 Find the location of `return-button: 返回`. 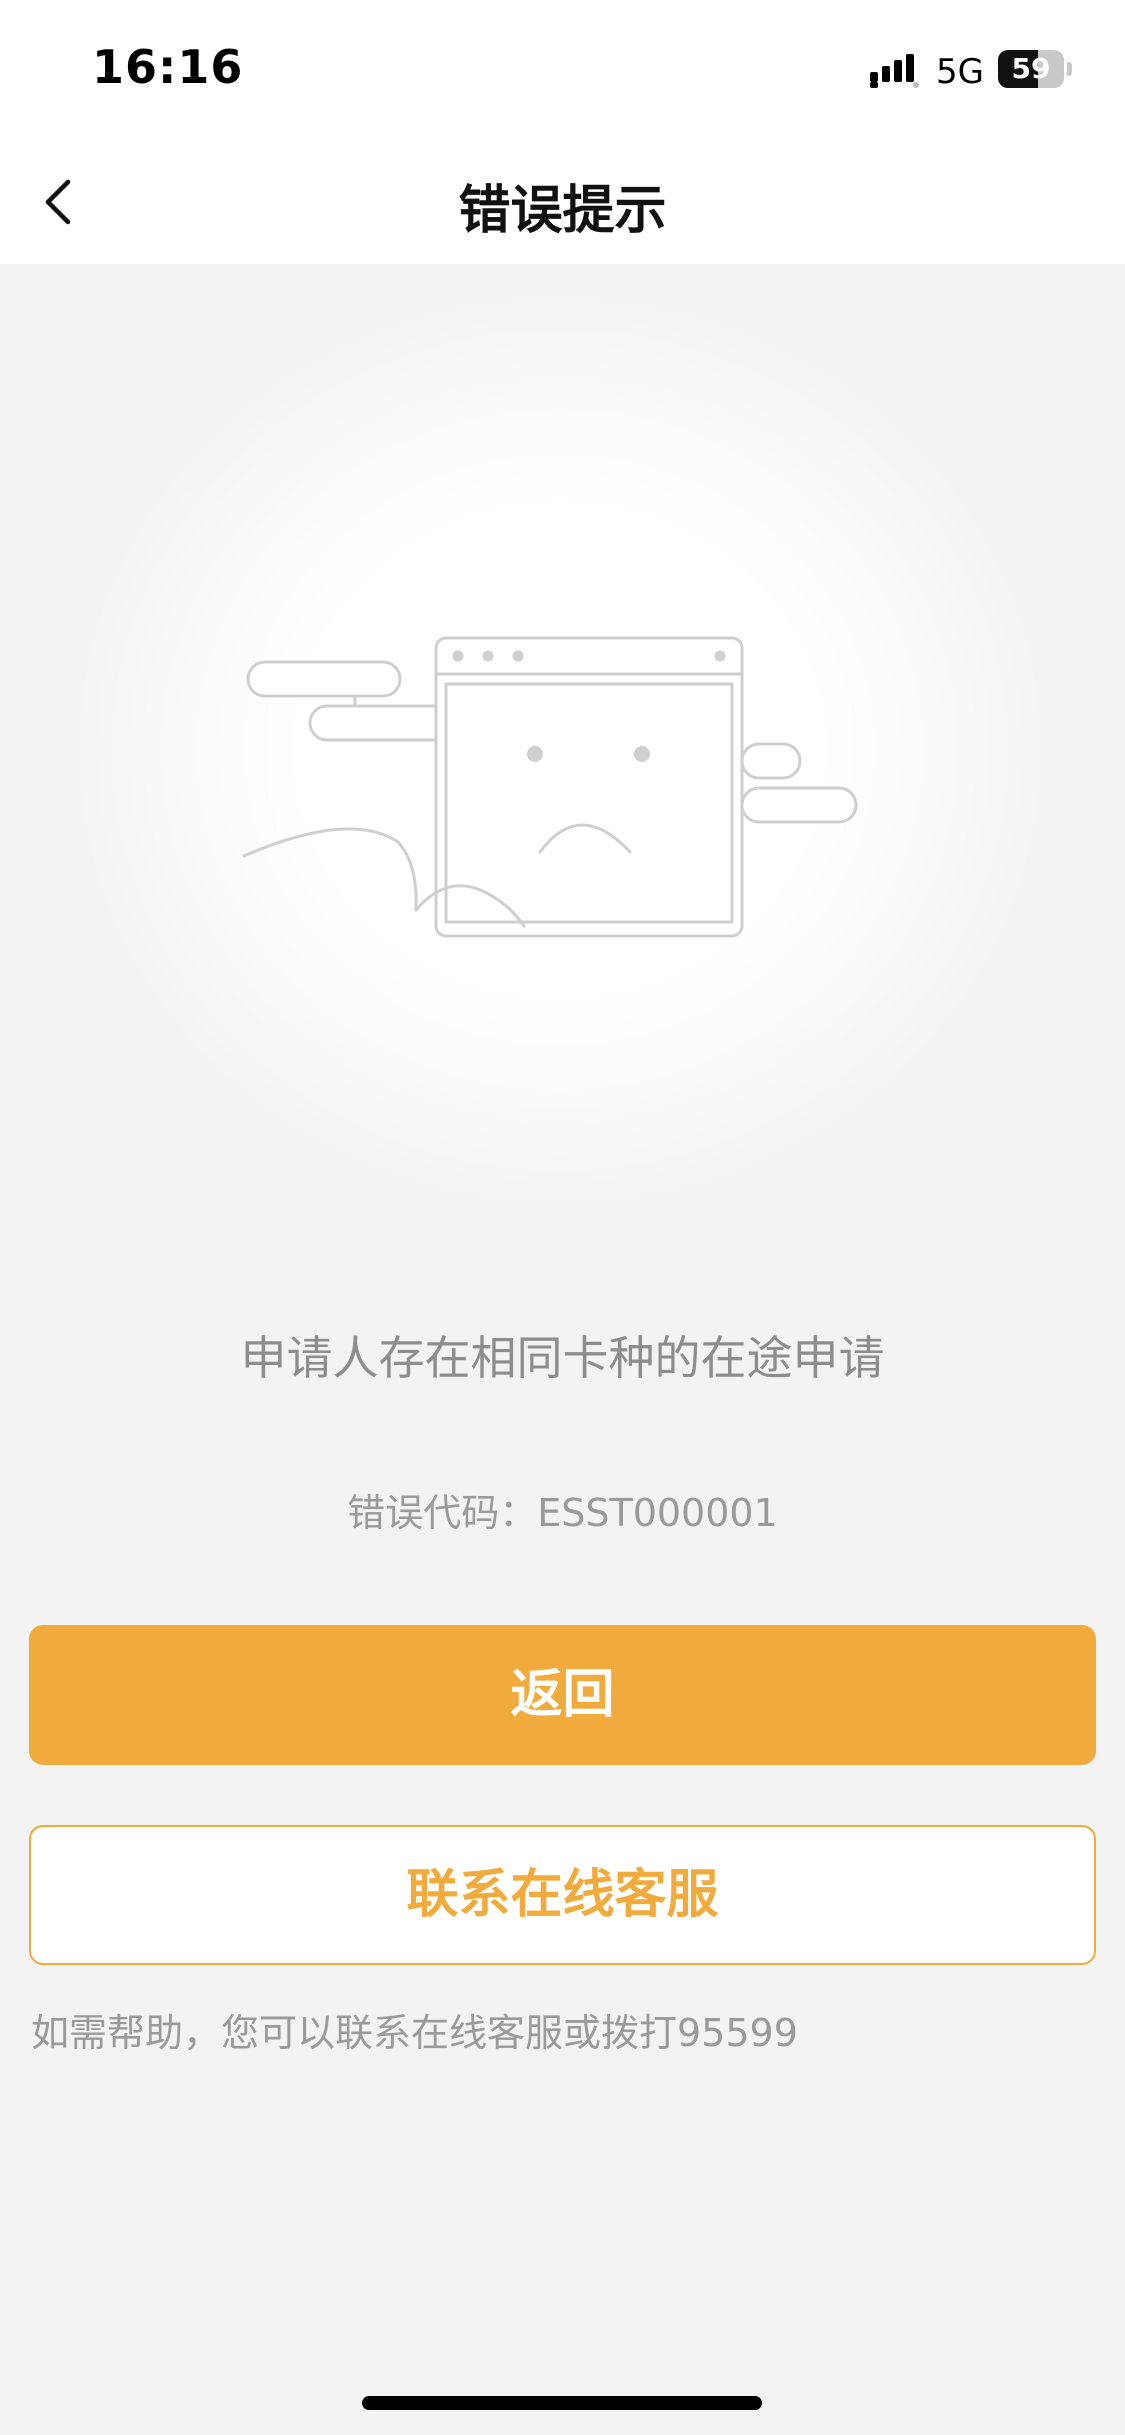

return-button: 返回 is located at coordinates (562, 1695).